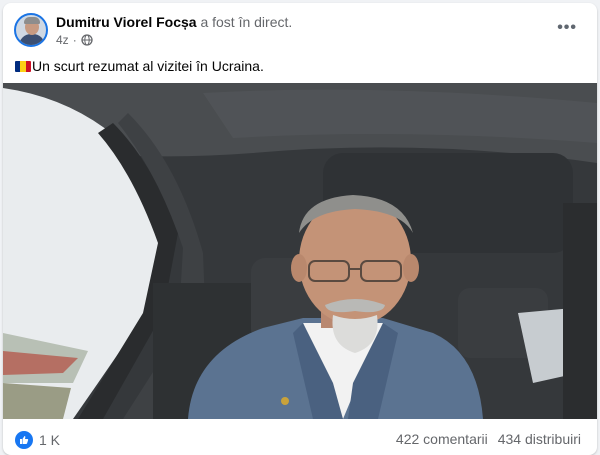  Describe the element at coordinates (442, 439) in the screenshot. I see `comments-count: 422 comentarii` at that location.